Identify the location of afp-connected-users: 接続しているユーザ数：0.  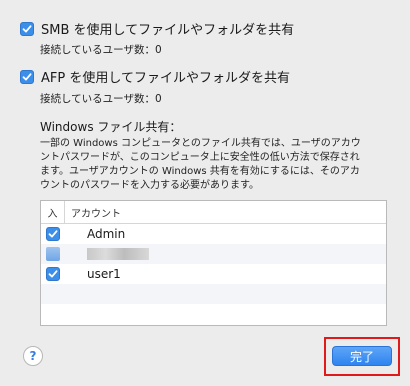
(101, 99).